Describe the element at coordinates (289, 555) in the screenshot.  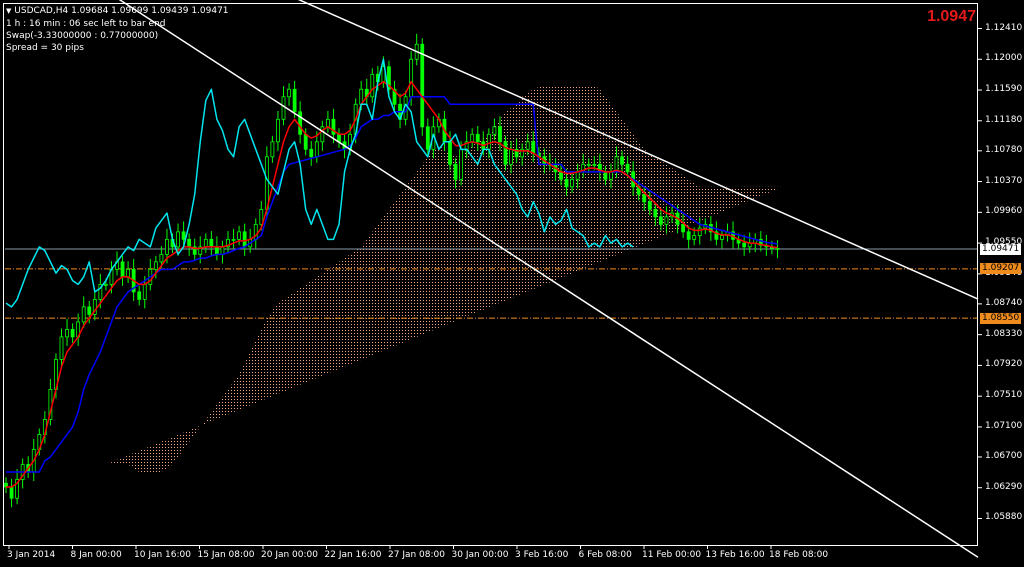
I see `time-tick-label: 20 Jan 00:00` at that location.